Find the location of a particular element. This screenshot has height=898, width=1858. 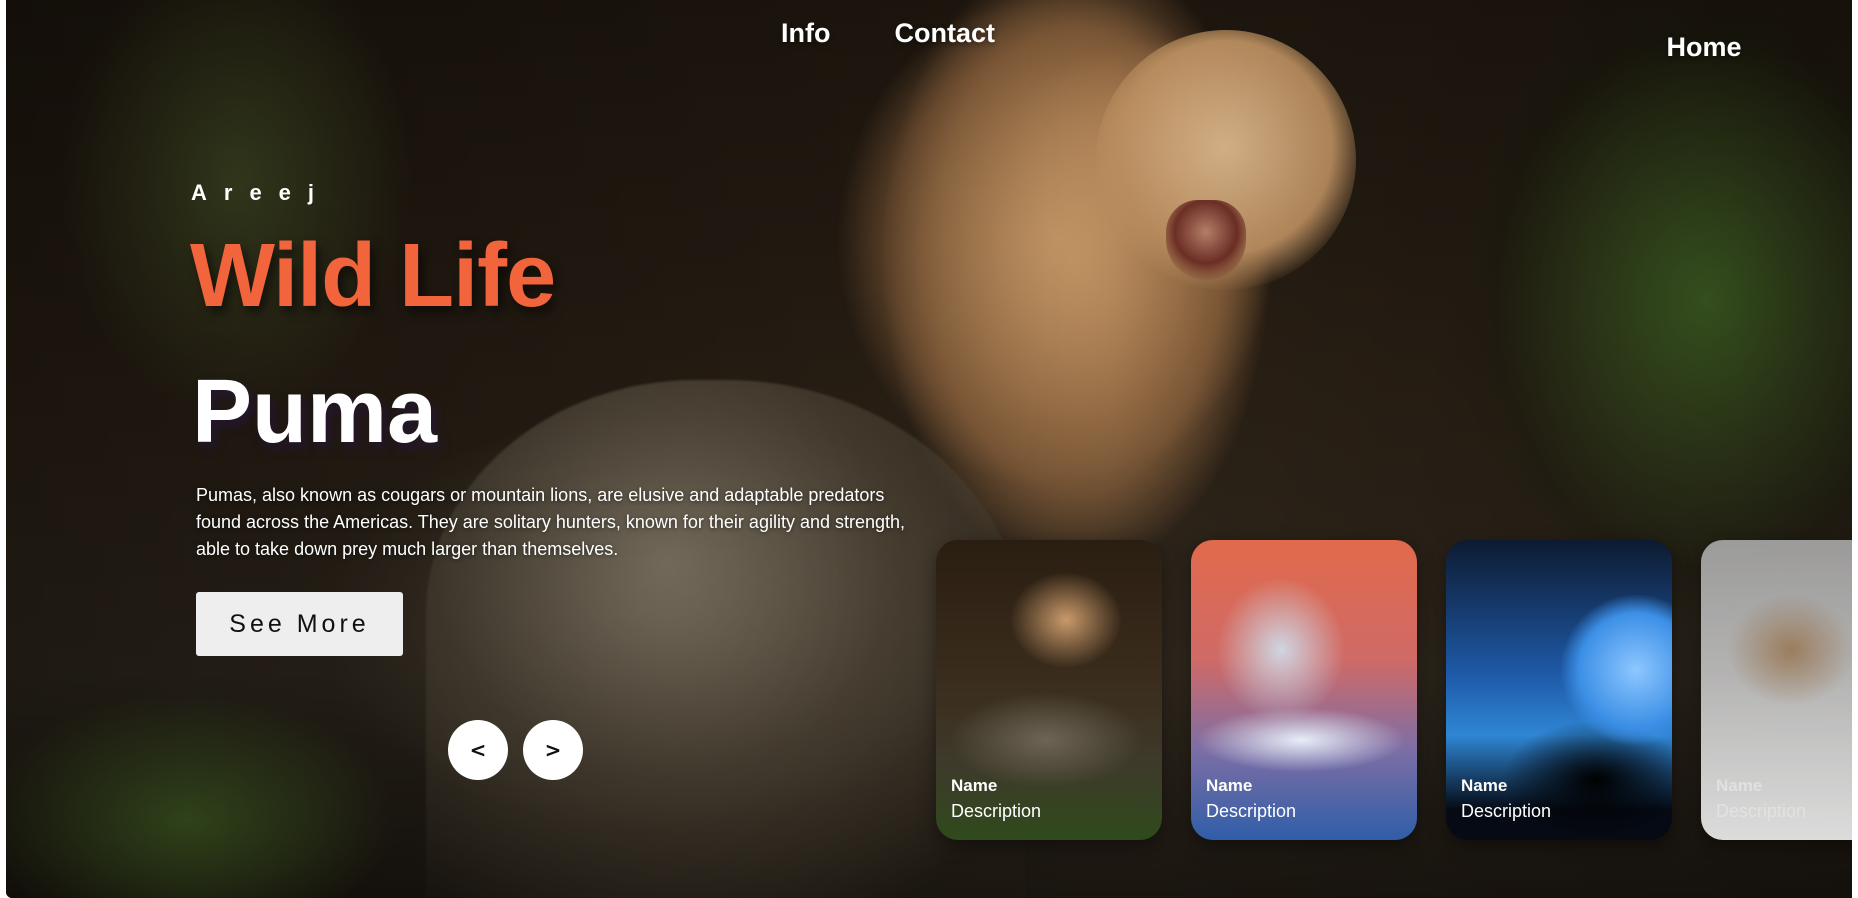

thumbnail-card-snow-leopard: Name Description is located at coordinates (1304, 690).